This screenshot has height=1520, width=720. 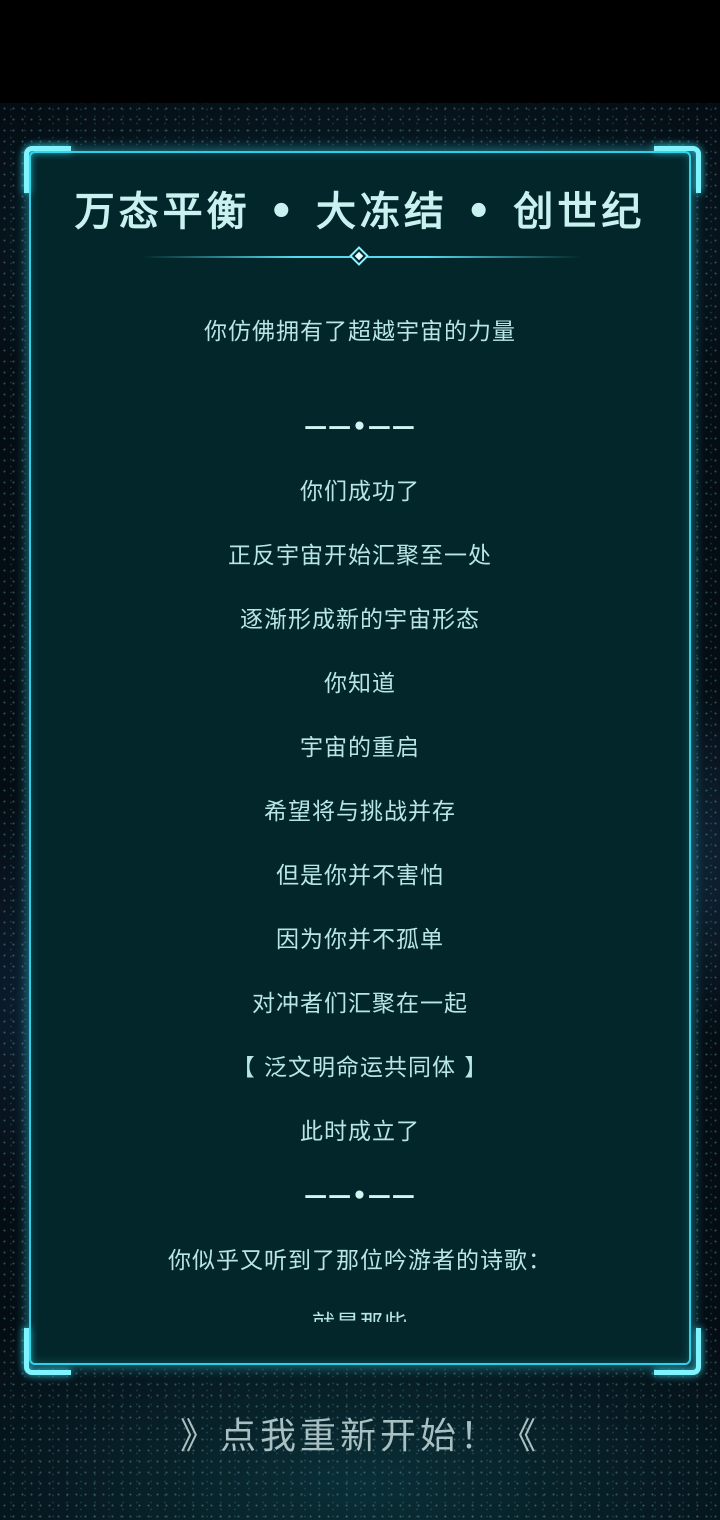 What do you see at coordinates (360, 332) in the screenshot?
I see `story-line: 你仿佛拥有了超越宇宙的力量` at bounding box center [360, 332].